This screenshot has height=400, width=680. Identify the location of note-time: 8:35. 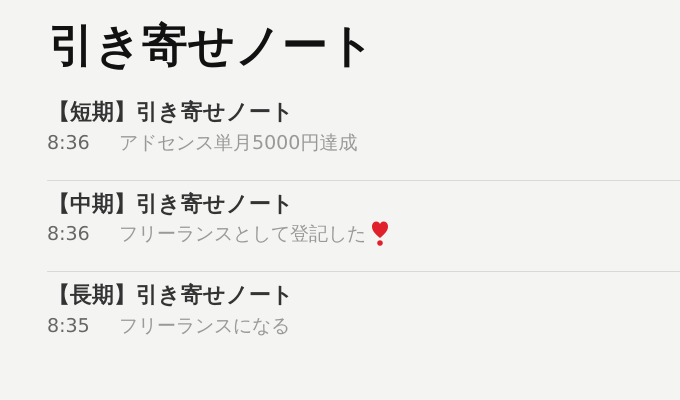
(69, 325).